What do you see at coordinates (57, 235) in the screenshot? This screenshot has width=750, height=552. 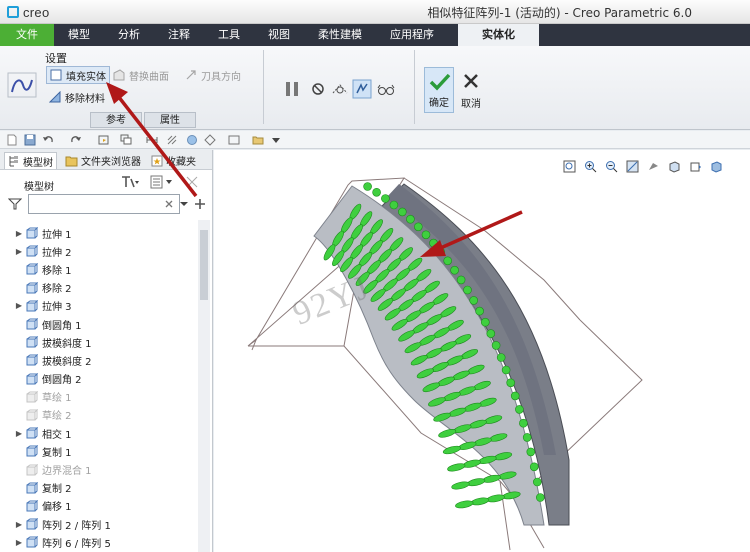 I see `tree-item-label: 拉伸 1` at bounding box center [57, 235].